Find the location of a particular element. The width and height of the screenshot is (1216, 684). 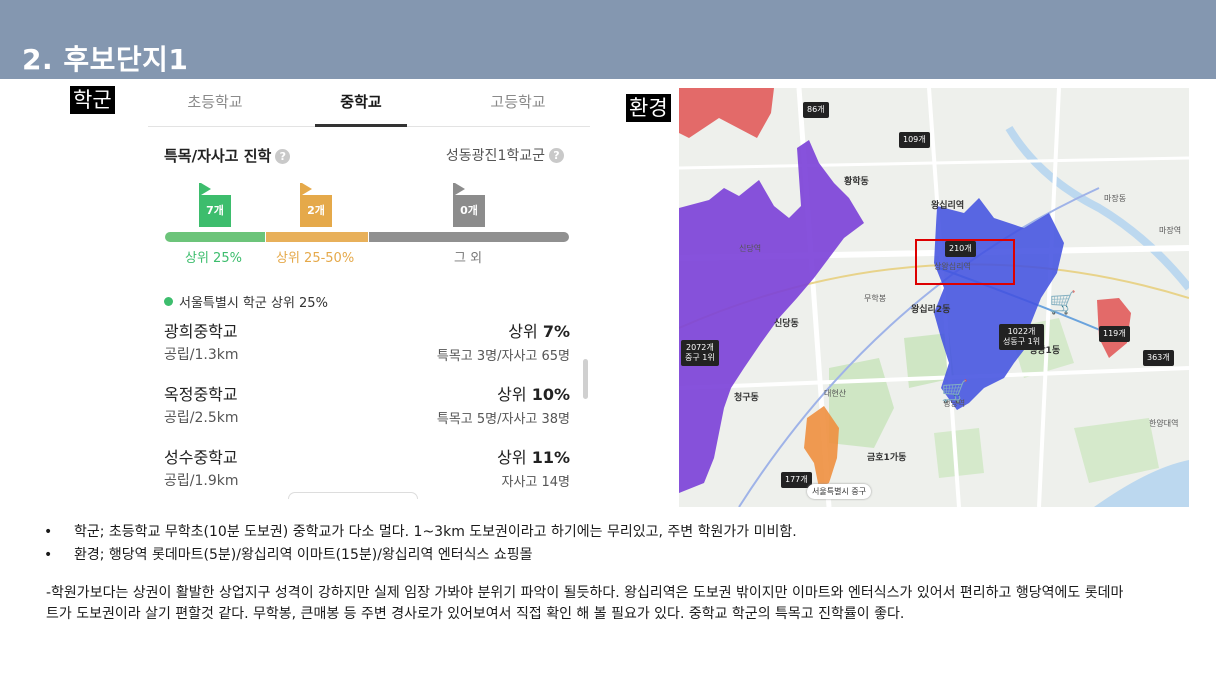

bar-top25 is located at coordinates (215, 237).